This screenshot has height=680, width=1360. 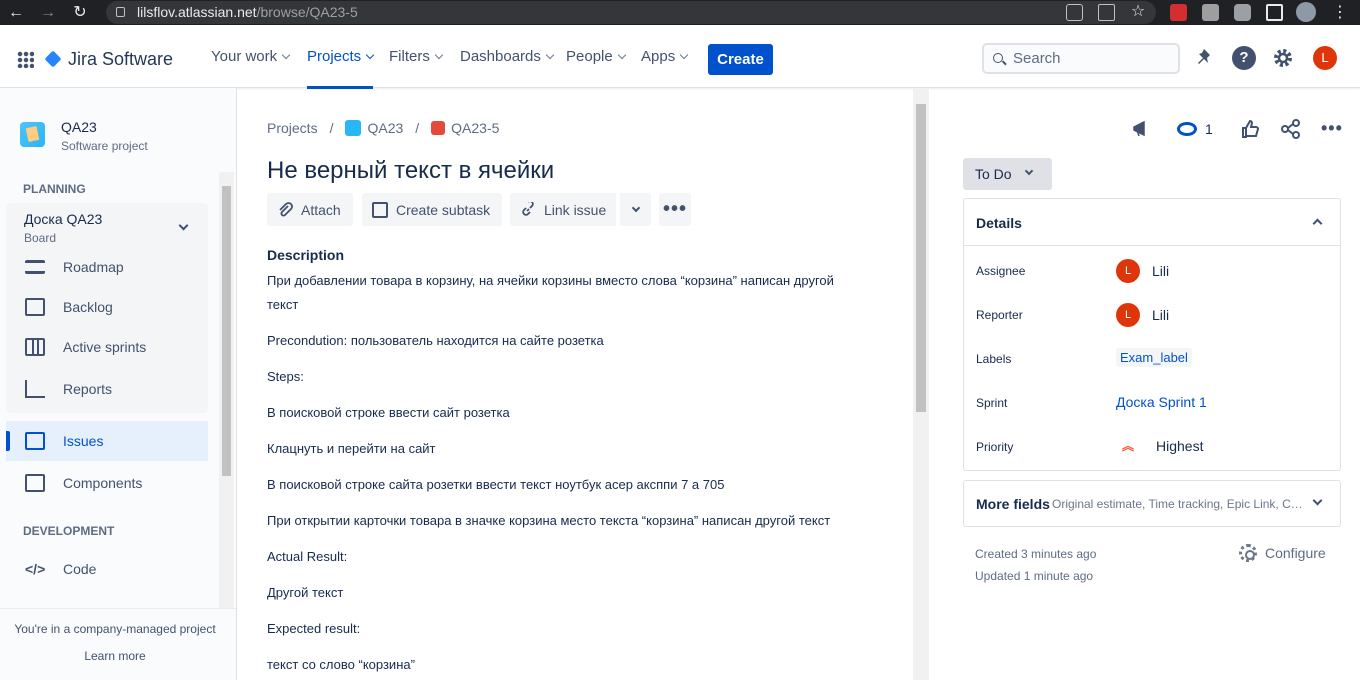 What do you see at coordinates (1142, 315) in the screenshot?
I see `reporter-value: L Lili` at bounding box center [1142, 315].